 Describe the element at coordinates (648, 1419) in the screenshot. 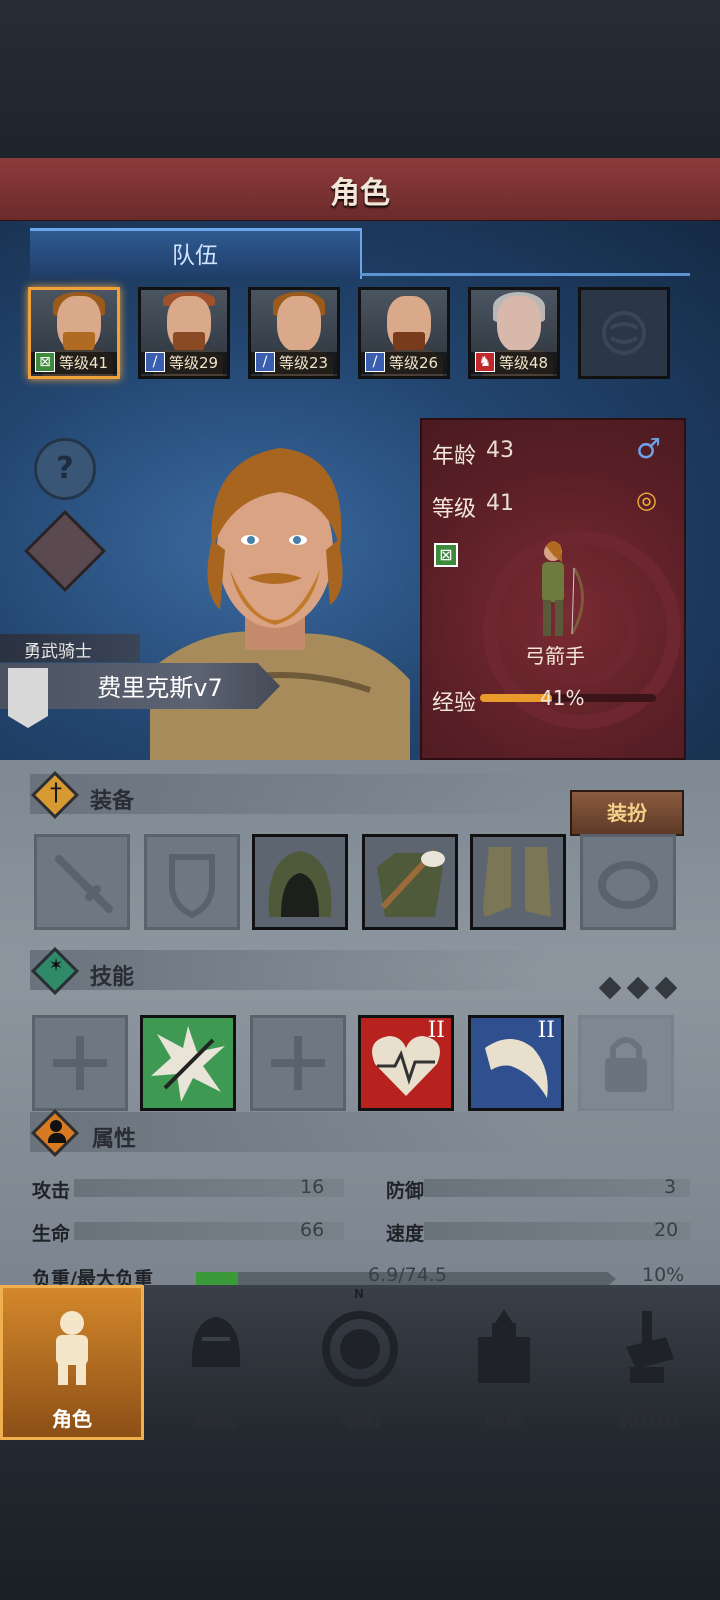

I see `nav-mercenary-label: 佣兵团` at that location.